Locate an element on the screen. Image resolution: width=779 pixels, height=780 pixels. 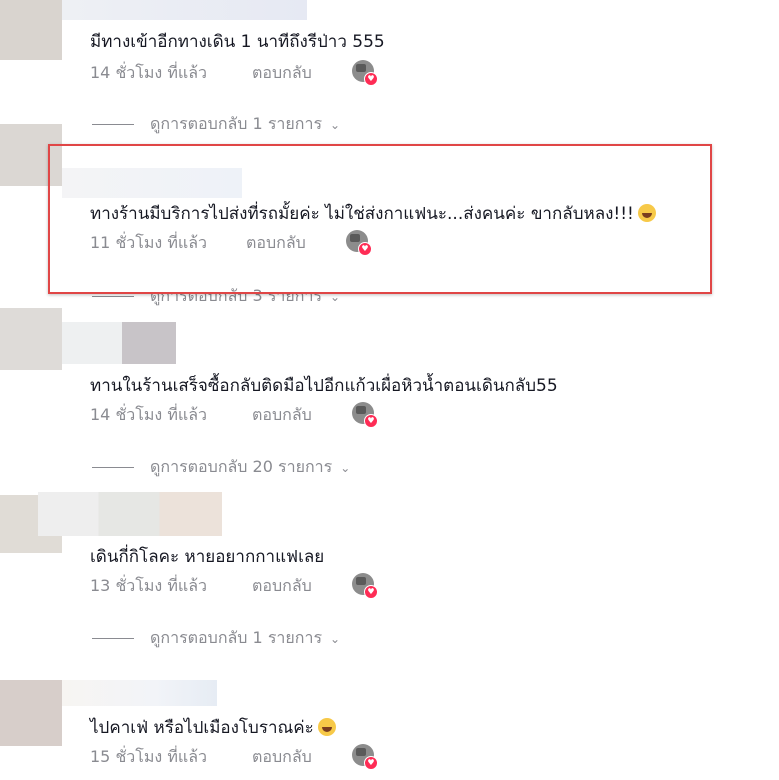
comment-time: 13 ชั่วโมง ที่แล้ว is located at coordinates (148, 585).